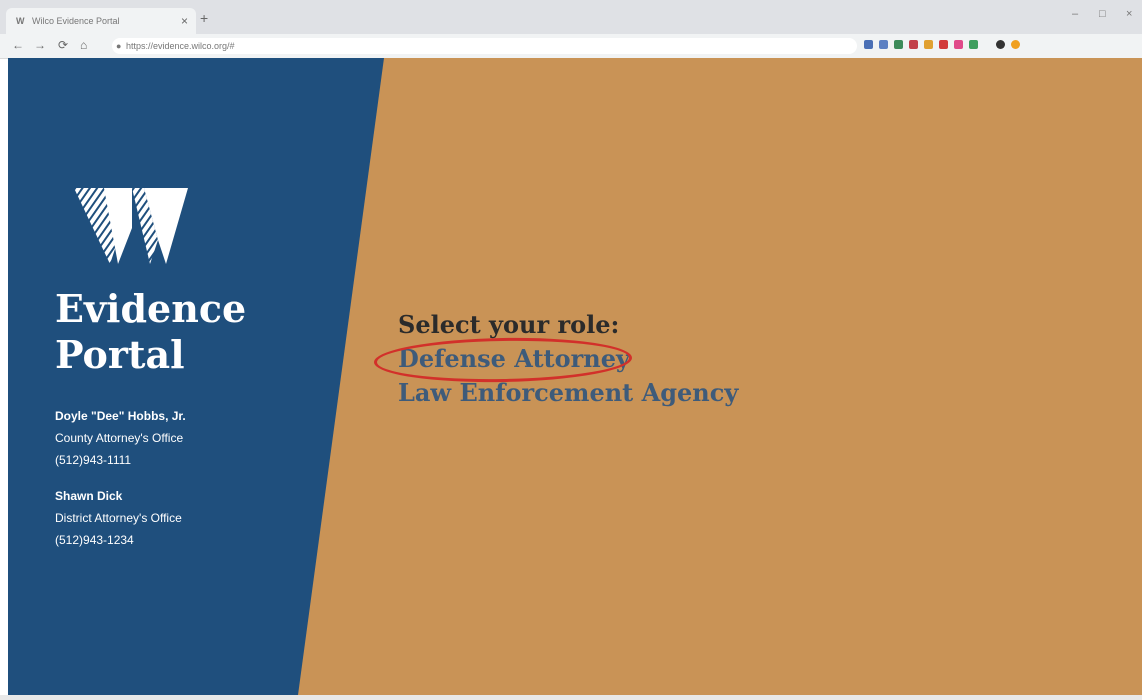 This screenshot has height=700, width=1142. I want to click on lock-icon: ●, so click(119, 46).